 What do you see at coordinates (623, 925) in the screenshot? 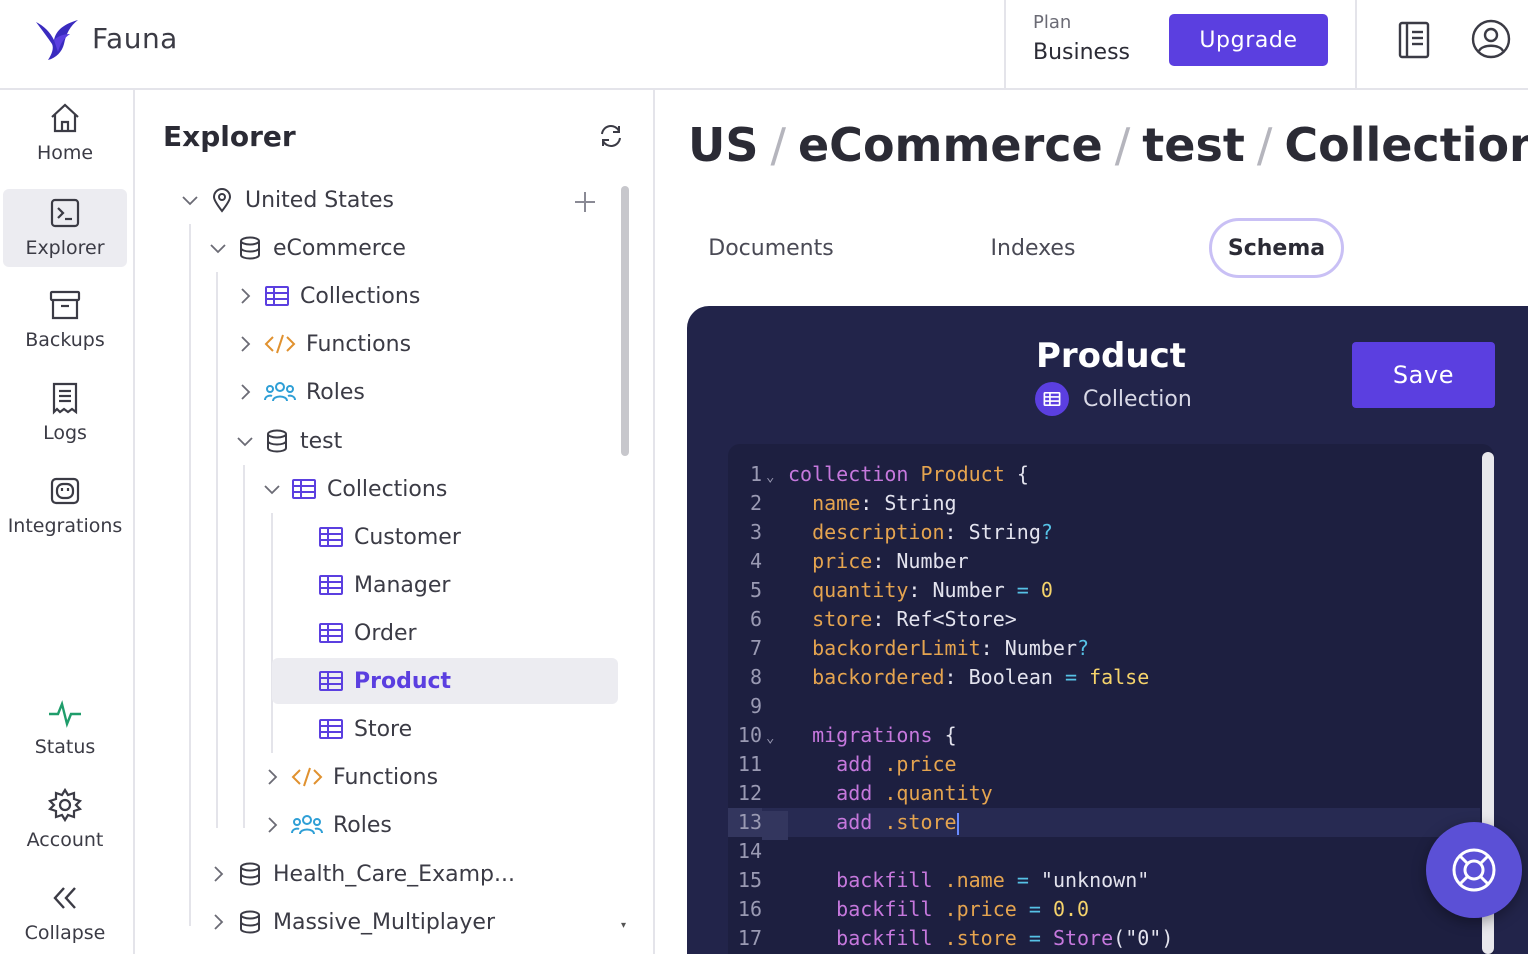
I see `scroll-down-arrow-icon: ▾` at bounding box center [623, 925].